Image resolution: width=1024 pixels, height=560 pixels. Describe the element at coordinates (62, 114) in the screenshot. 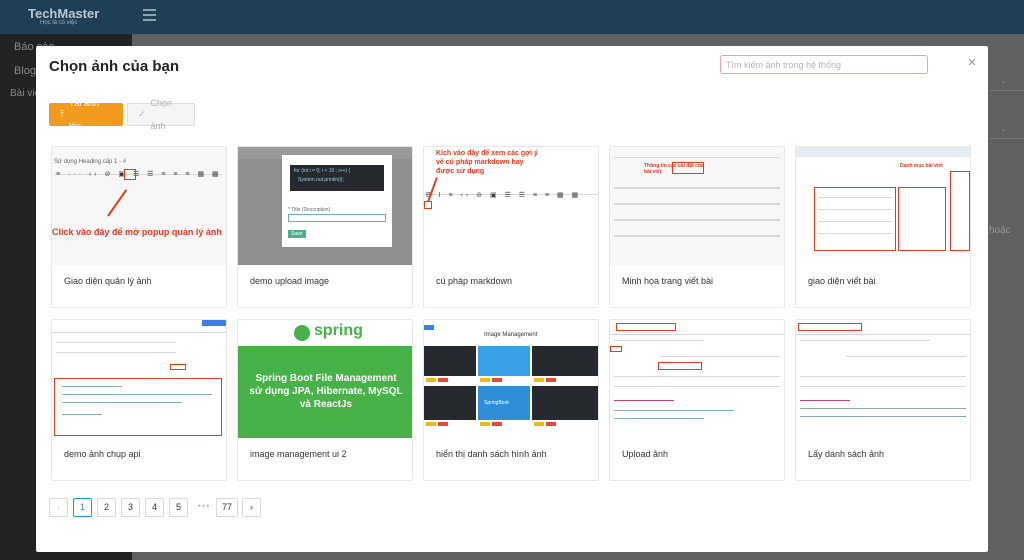

I see `upload-icon: ⤒` at that location.